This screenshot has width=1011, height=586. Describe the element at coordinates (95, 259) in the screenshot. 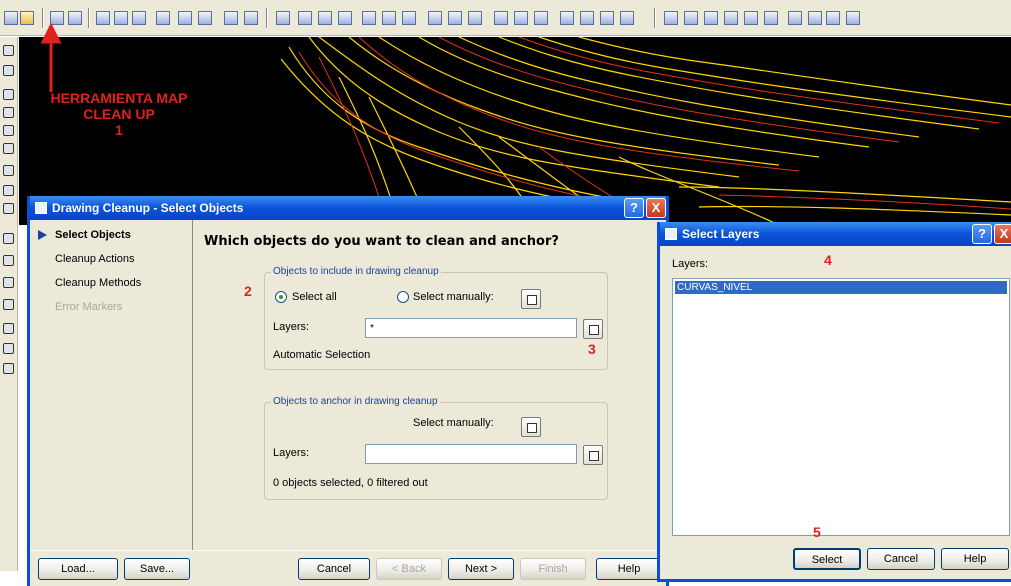

I see `step-cleanup-actions: Cleanup Actions` at that location.